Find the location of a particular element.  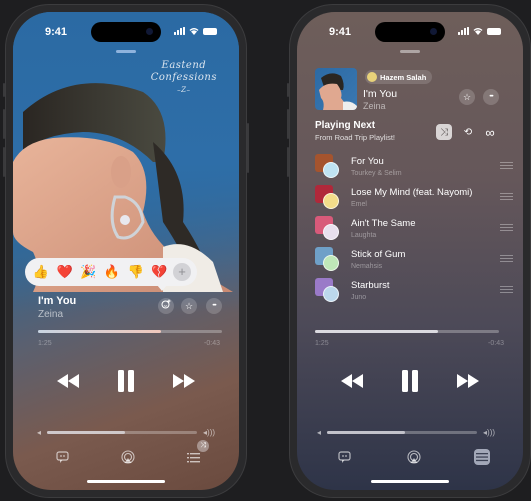

volume-low-icon: ◂ is located at coordinates (319, 432).